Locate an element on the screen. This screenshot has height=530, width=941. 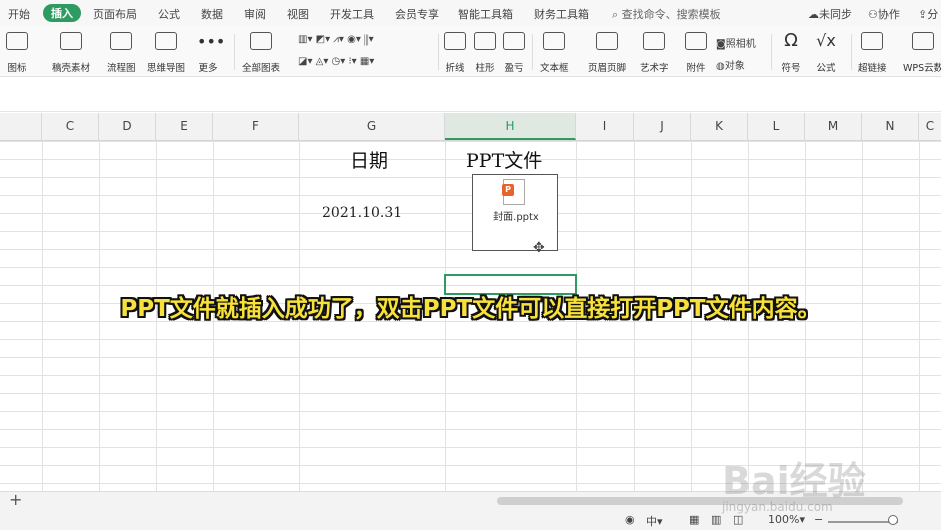
move-cursor-icon: ✥ is located at coordinates (539, 248).